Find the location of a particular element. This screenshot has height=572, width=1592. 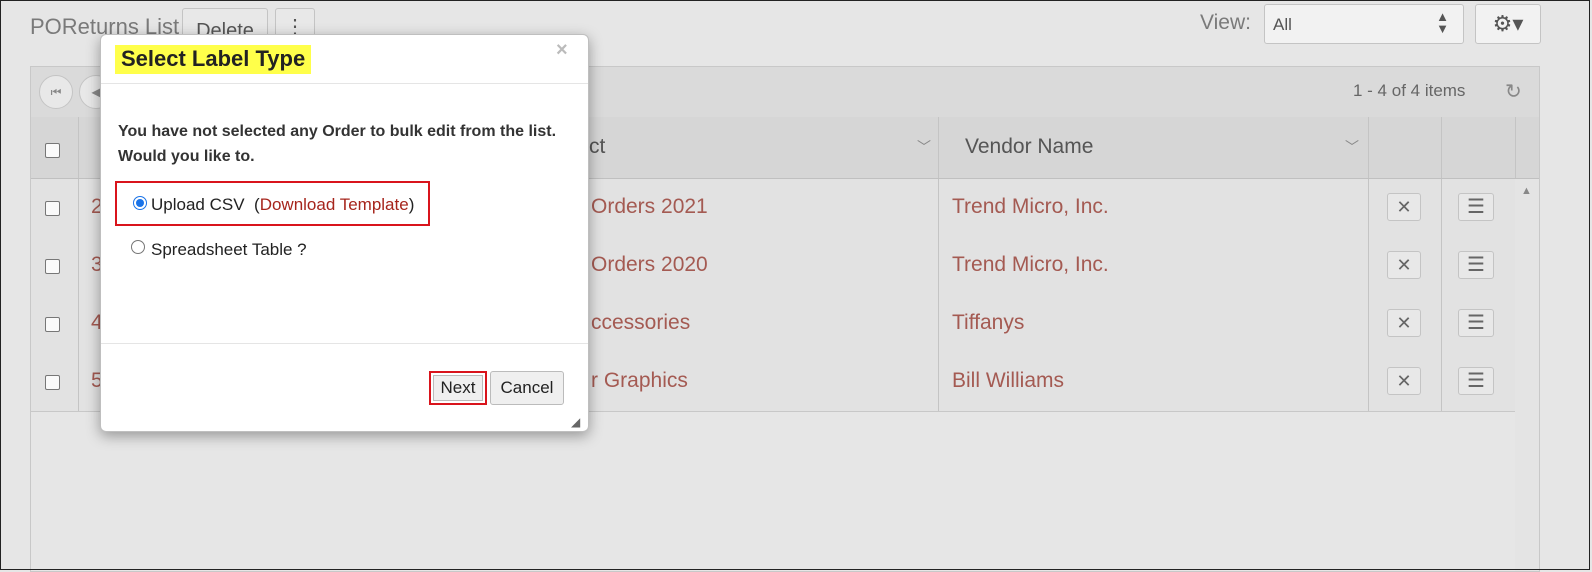

gear-icon: ⚙▾ is located at coordinates (1508, 24).